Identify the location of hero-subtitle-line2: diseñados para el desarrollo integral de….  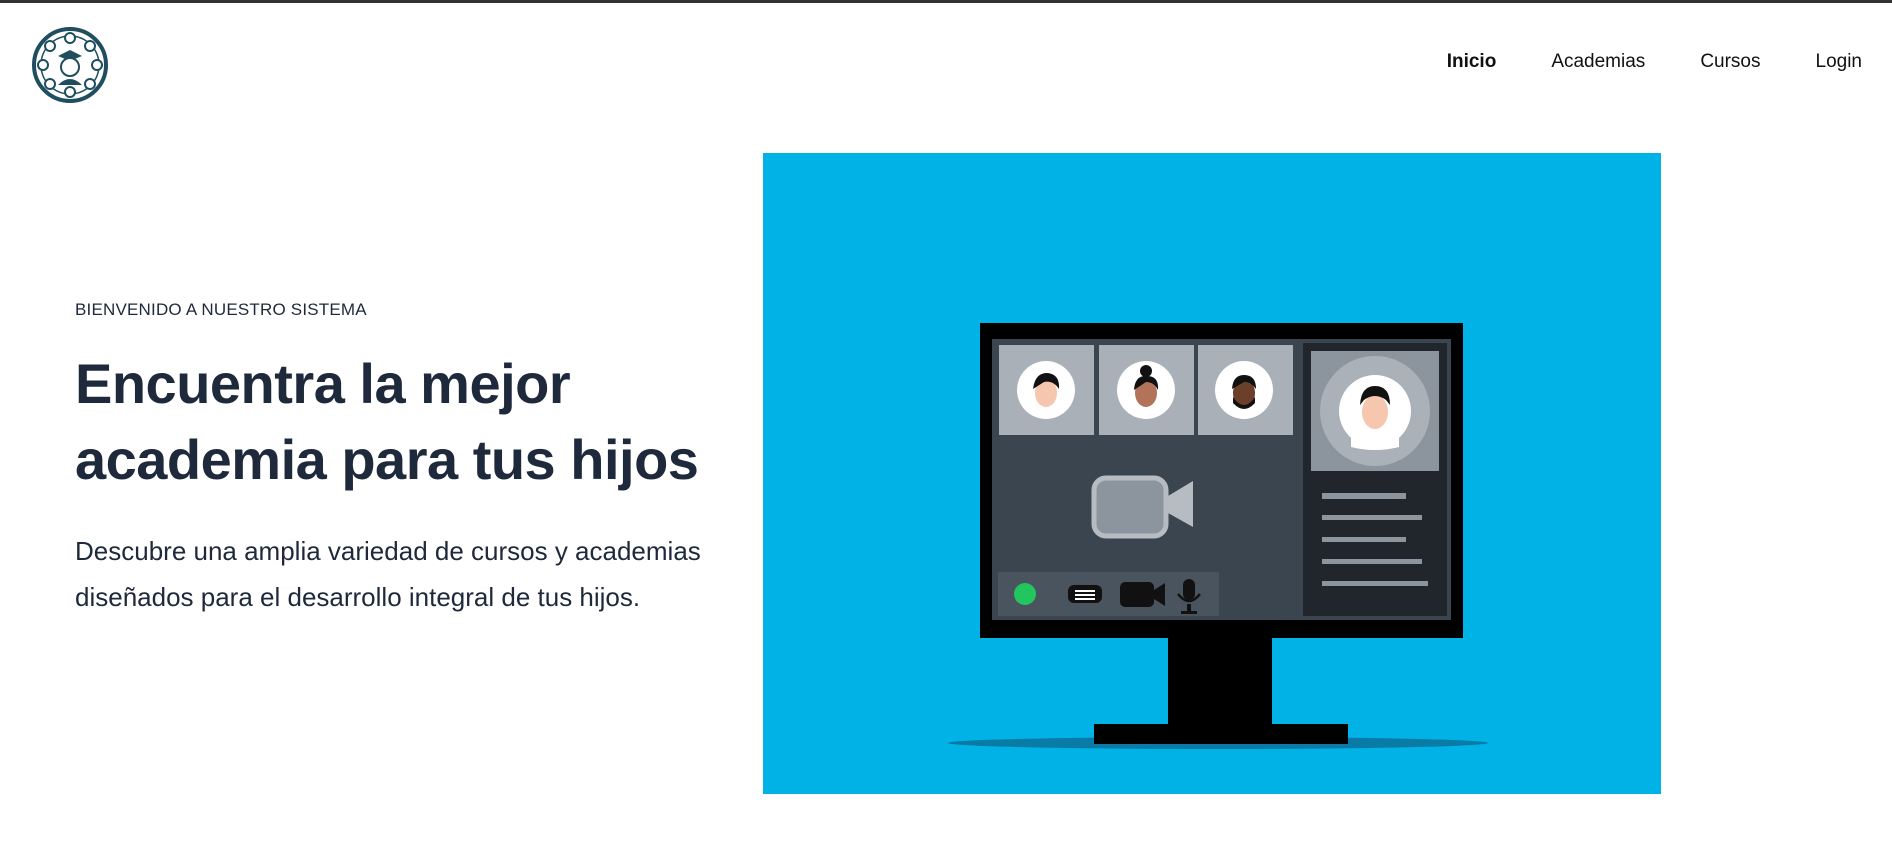
(358, 597).